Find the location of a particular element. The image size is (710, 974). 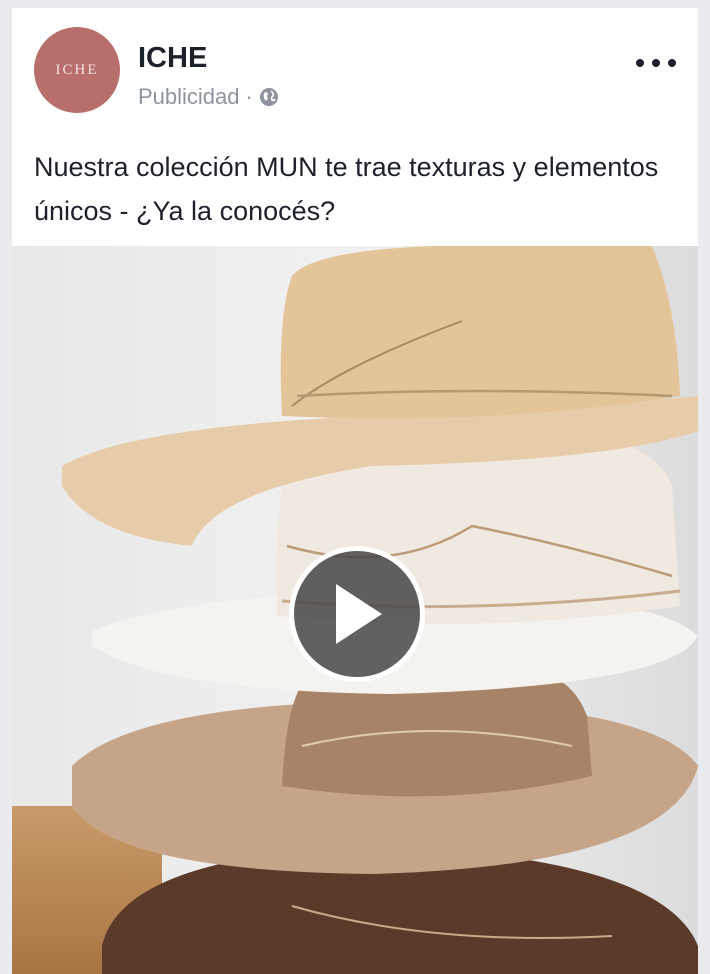

sponsored-label: Publicidad is located at coordinates (189, 97).